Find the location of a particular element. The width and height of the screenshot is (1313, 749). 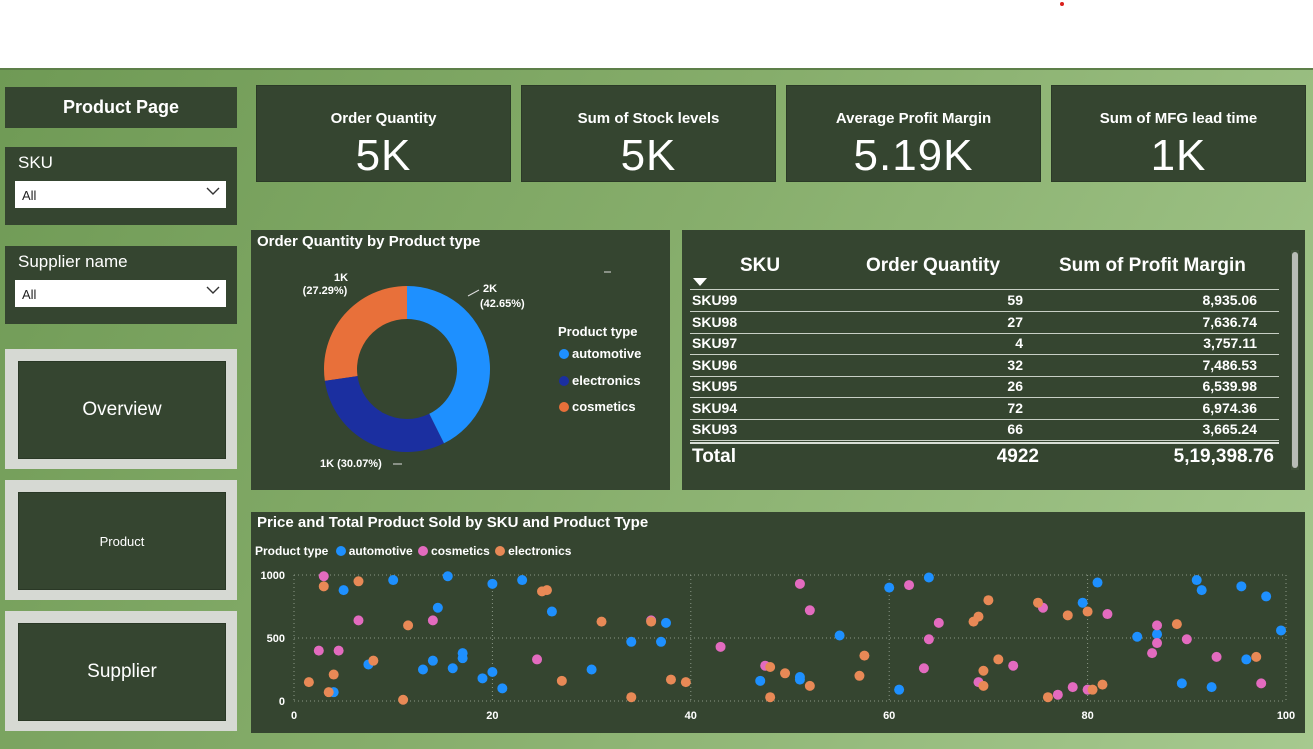

column-header-sku: SKU is located at coordinates (760, 266).